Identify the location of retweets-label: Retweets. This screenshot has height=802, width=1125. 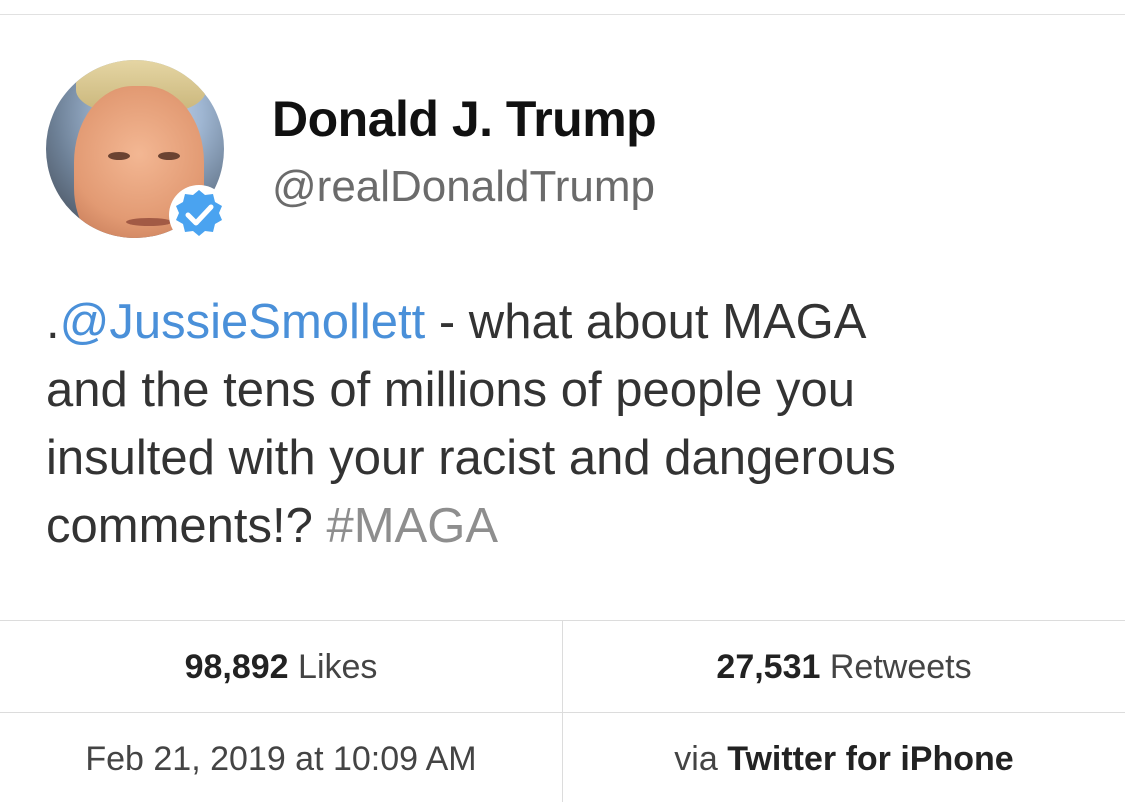
(900, 667).